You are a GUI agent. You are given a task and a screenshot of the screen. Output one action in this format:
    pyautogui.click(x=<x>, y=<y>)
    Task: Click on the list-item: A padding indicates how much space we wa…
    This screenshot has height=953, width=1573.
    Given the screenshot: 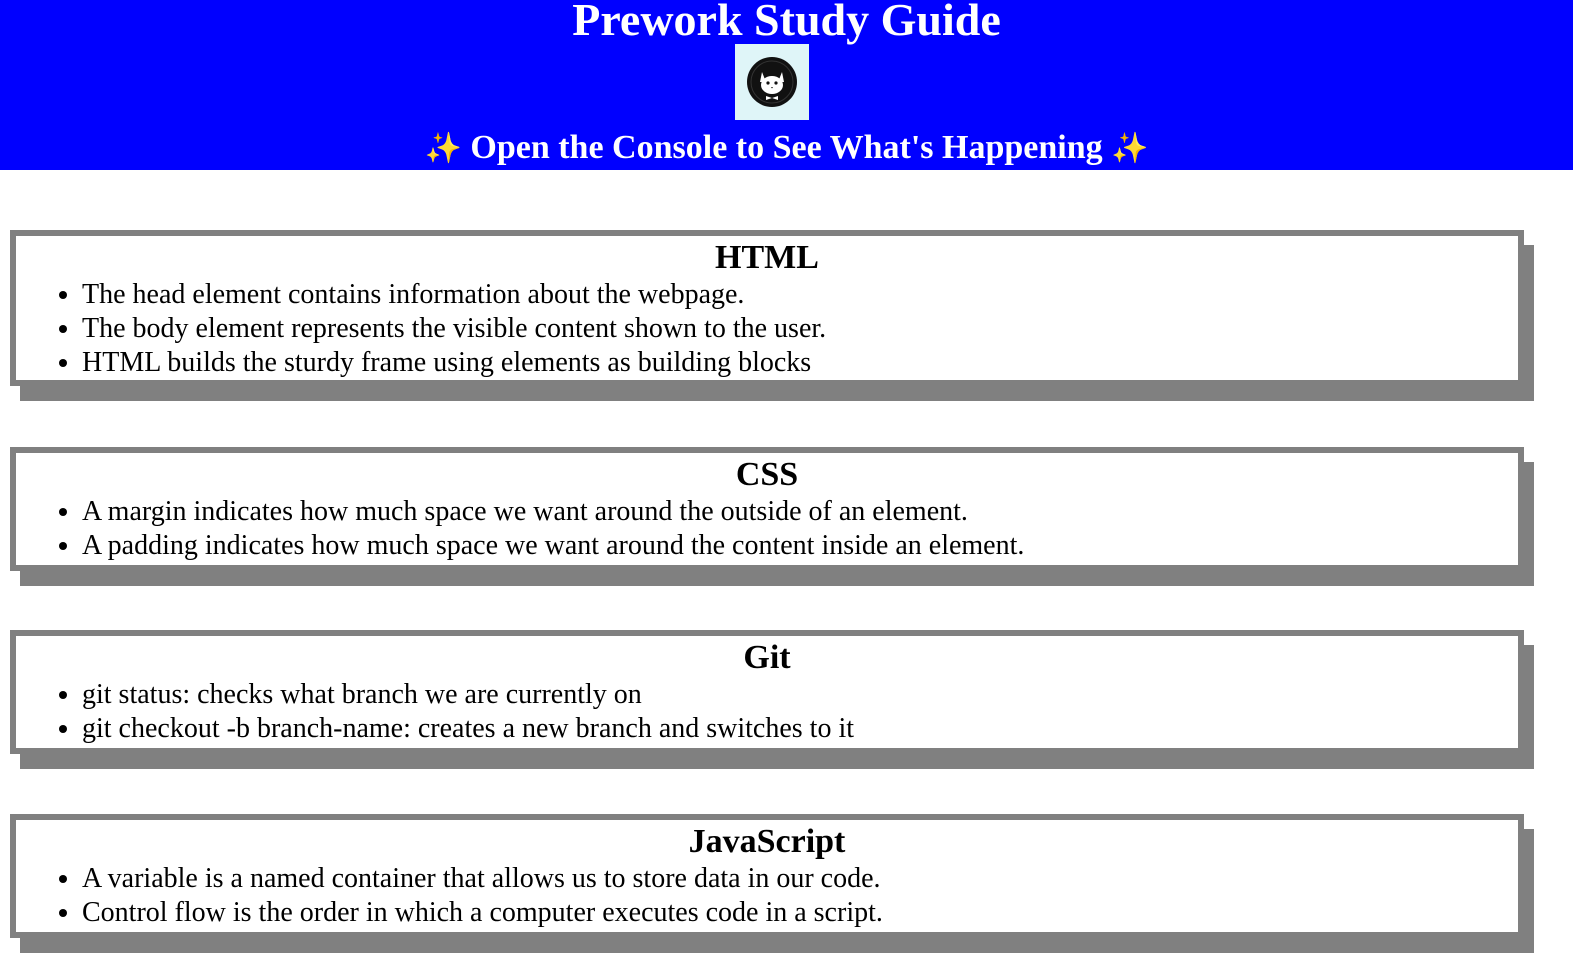 What is the action you would take?
    pyautogui.click(x=800, y=546)
    